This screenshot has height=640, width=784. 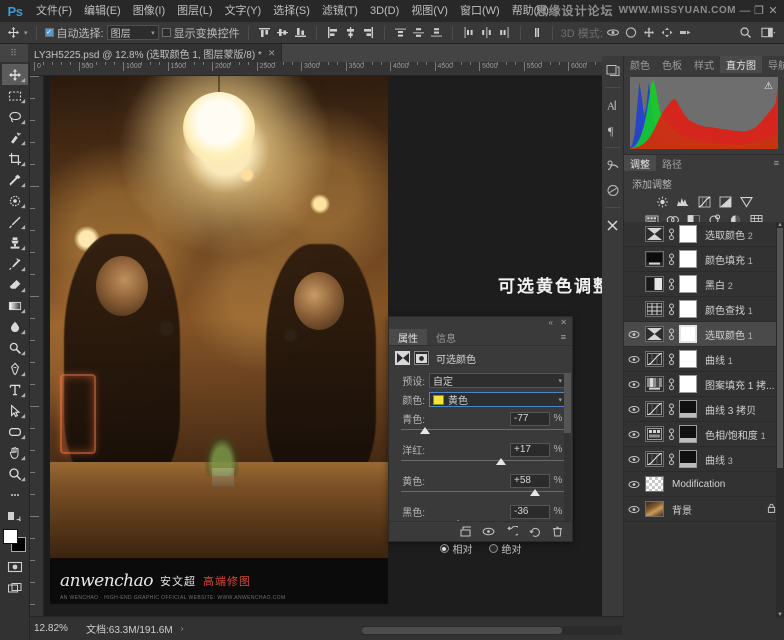 I want to click on roll-3d-icon, so click(x=631, y=32).